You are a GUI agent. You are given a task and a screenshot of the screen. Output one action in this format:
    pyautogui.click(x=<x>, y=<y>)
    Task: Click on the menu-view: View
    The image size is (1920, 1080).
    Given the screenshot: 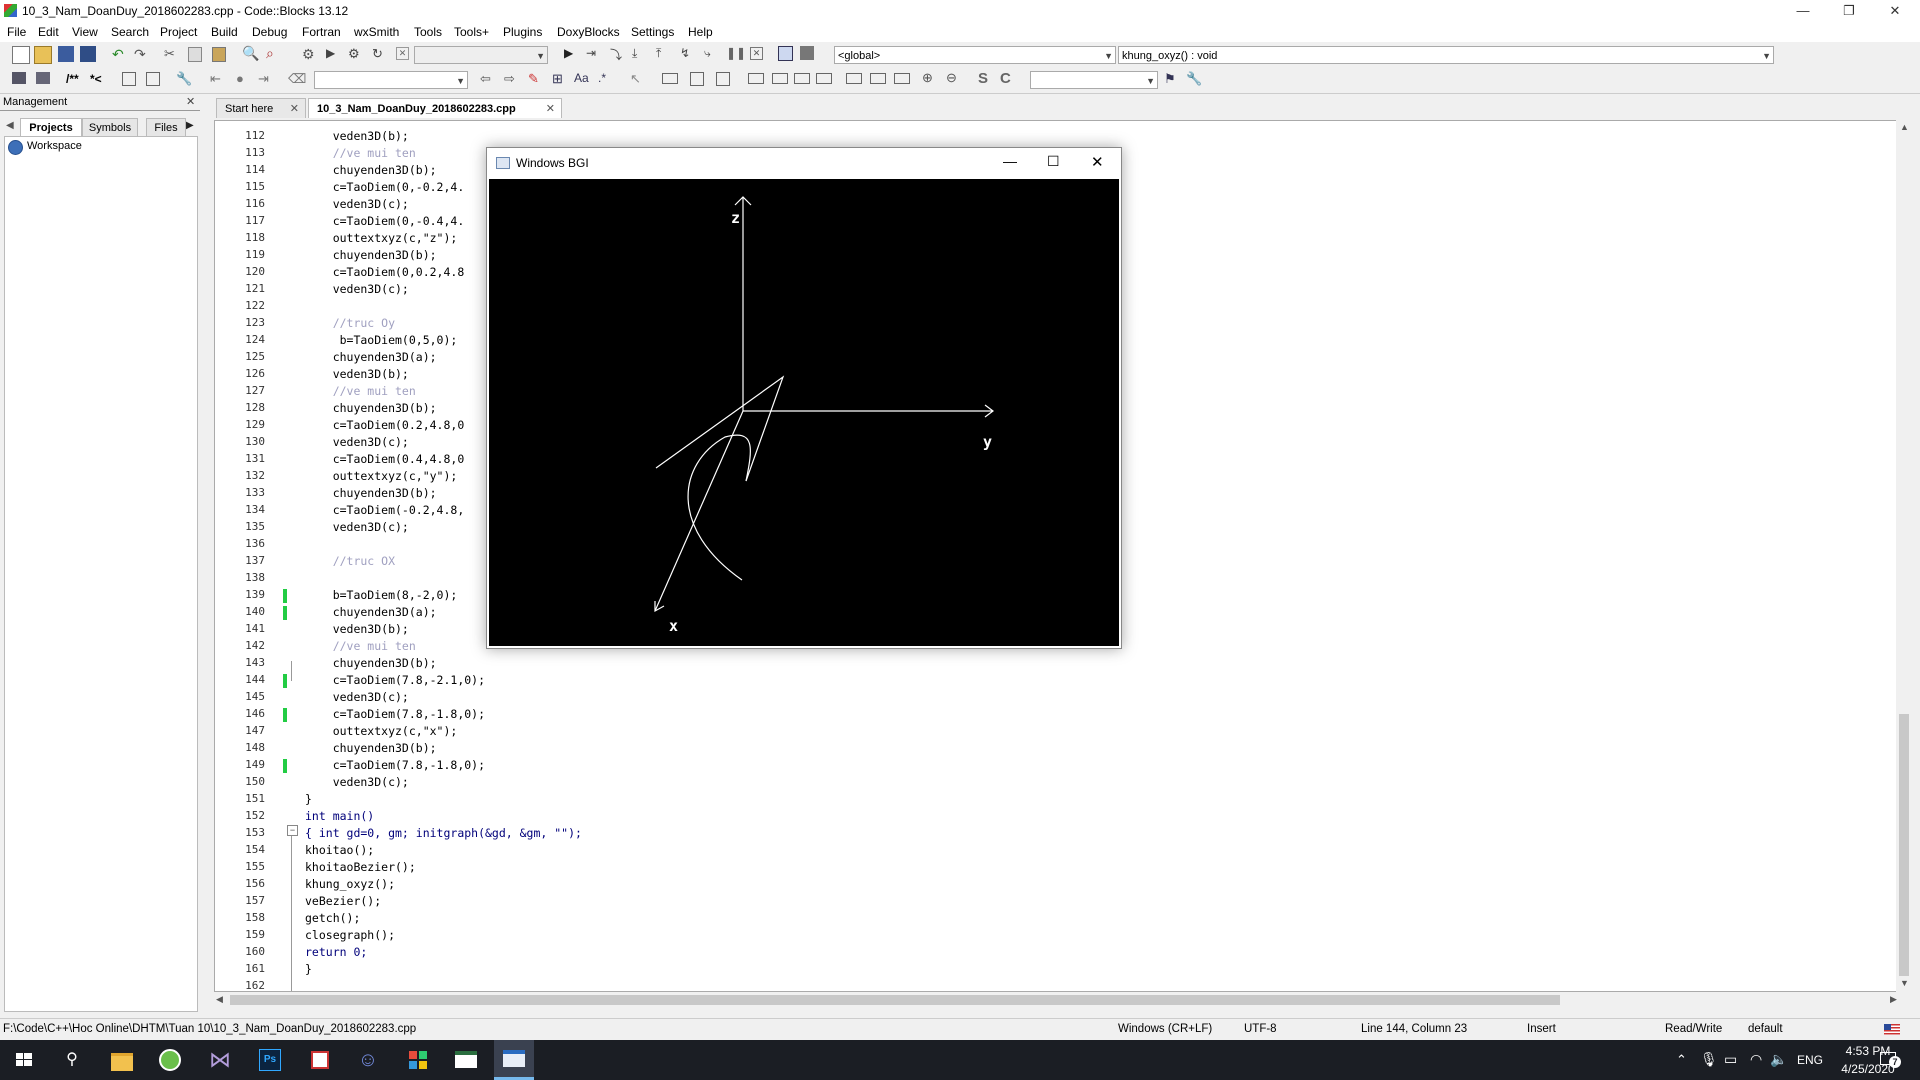 What is the action you would take?
    pyautogui.click(x=85, y=32)
    